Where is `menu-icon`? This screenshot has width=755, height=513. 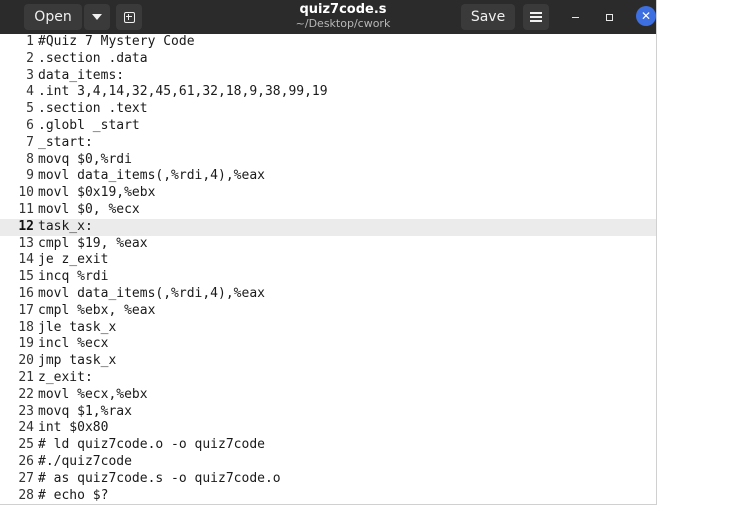 menu-icon is located at coordinates (536, 17).